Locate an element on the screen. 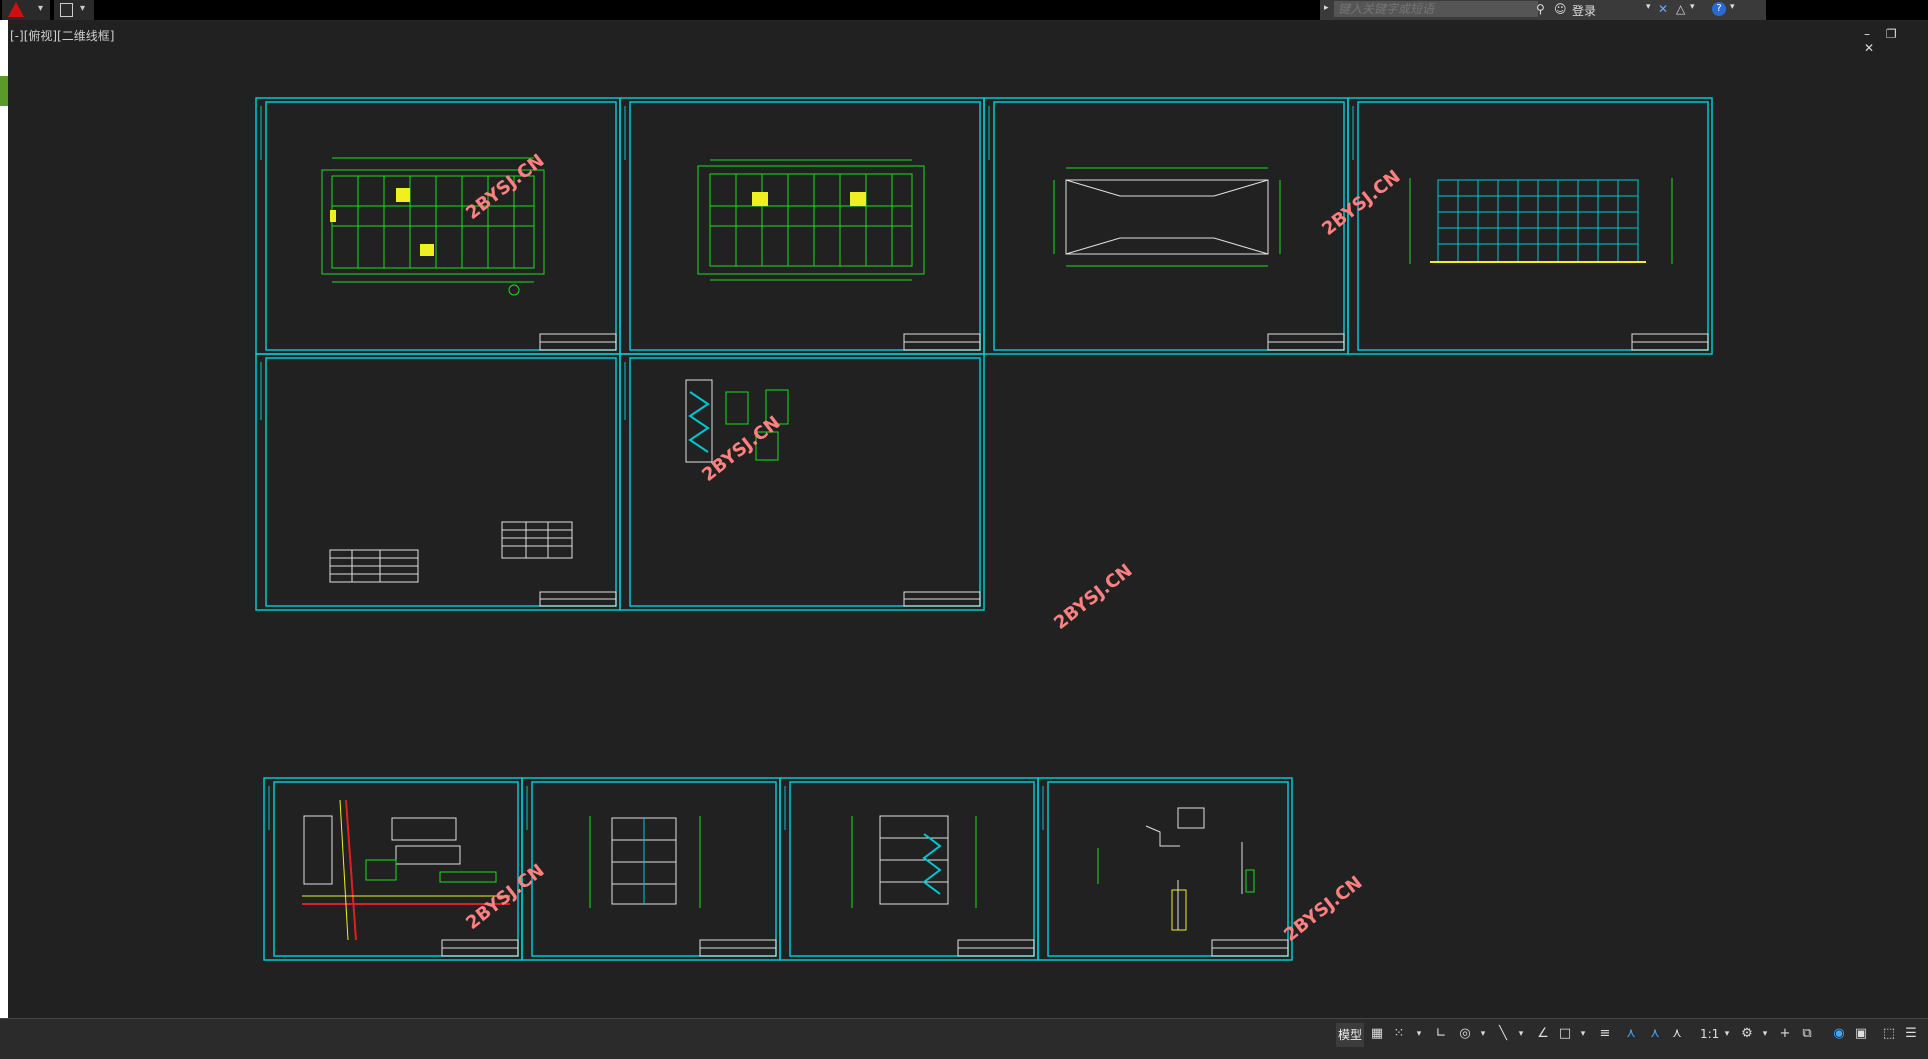 This screenshot has height=1059, width=1928. title-bar: ▾ ▾ ▸ ⚲ ☺ 登录 ▾ ✕ △ ▾ ? ▾ is located at coordinates (964, 10).